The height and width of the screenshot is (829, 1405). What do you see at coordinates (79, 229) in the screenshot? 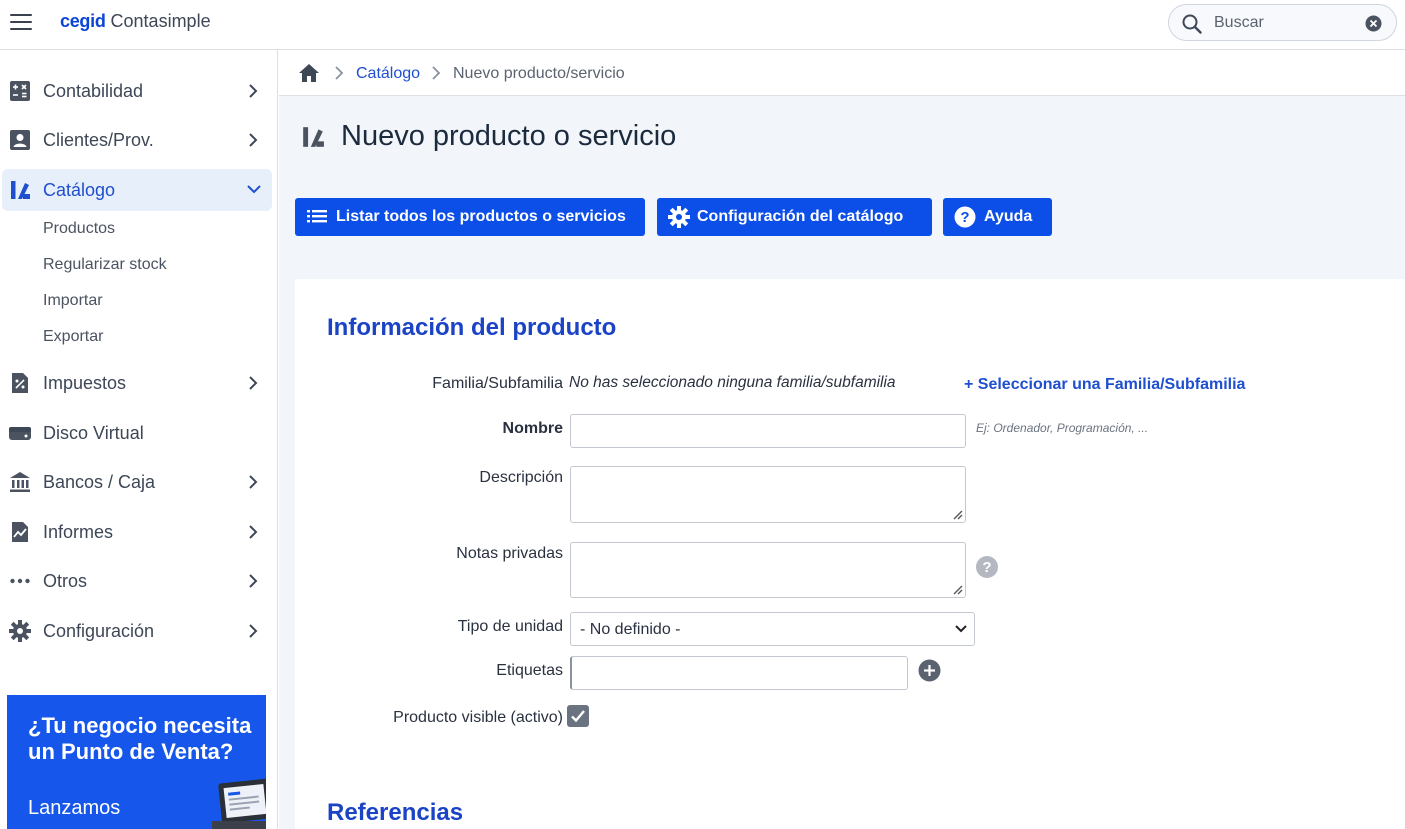
I see `sidebar-subitem-productos: Productos` at bounding box center [79, 229].